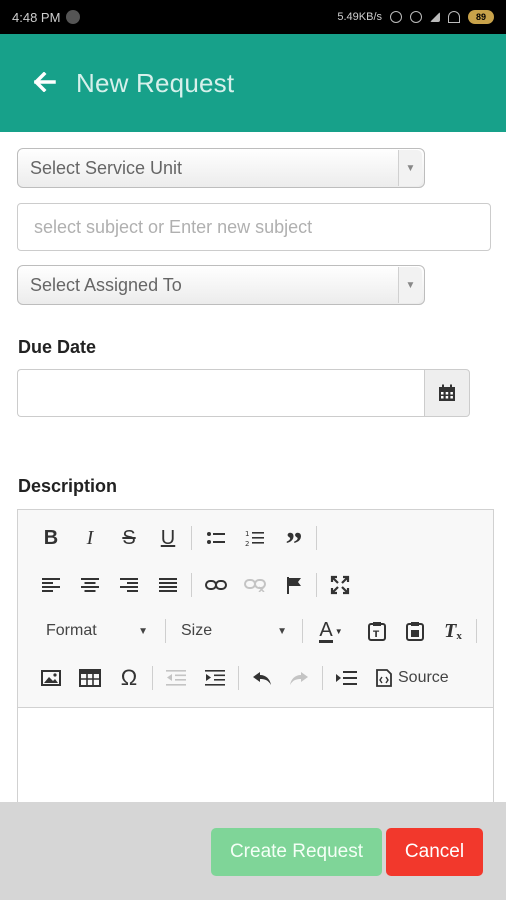 Image resolution: width=506 pixels, height=900 pixels. What do you see at coordinates (331, 631) in the screenshot?
I see `text-color-icon: A ▼` at bounding box center [331, 631].